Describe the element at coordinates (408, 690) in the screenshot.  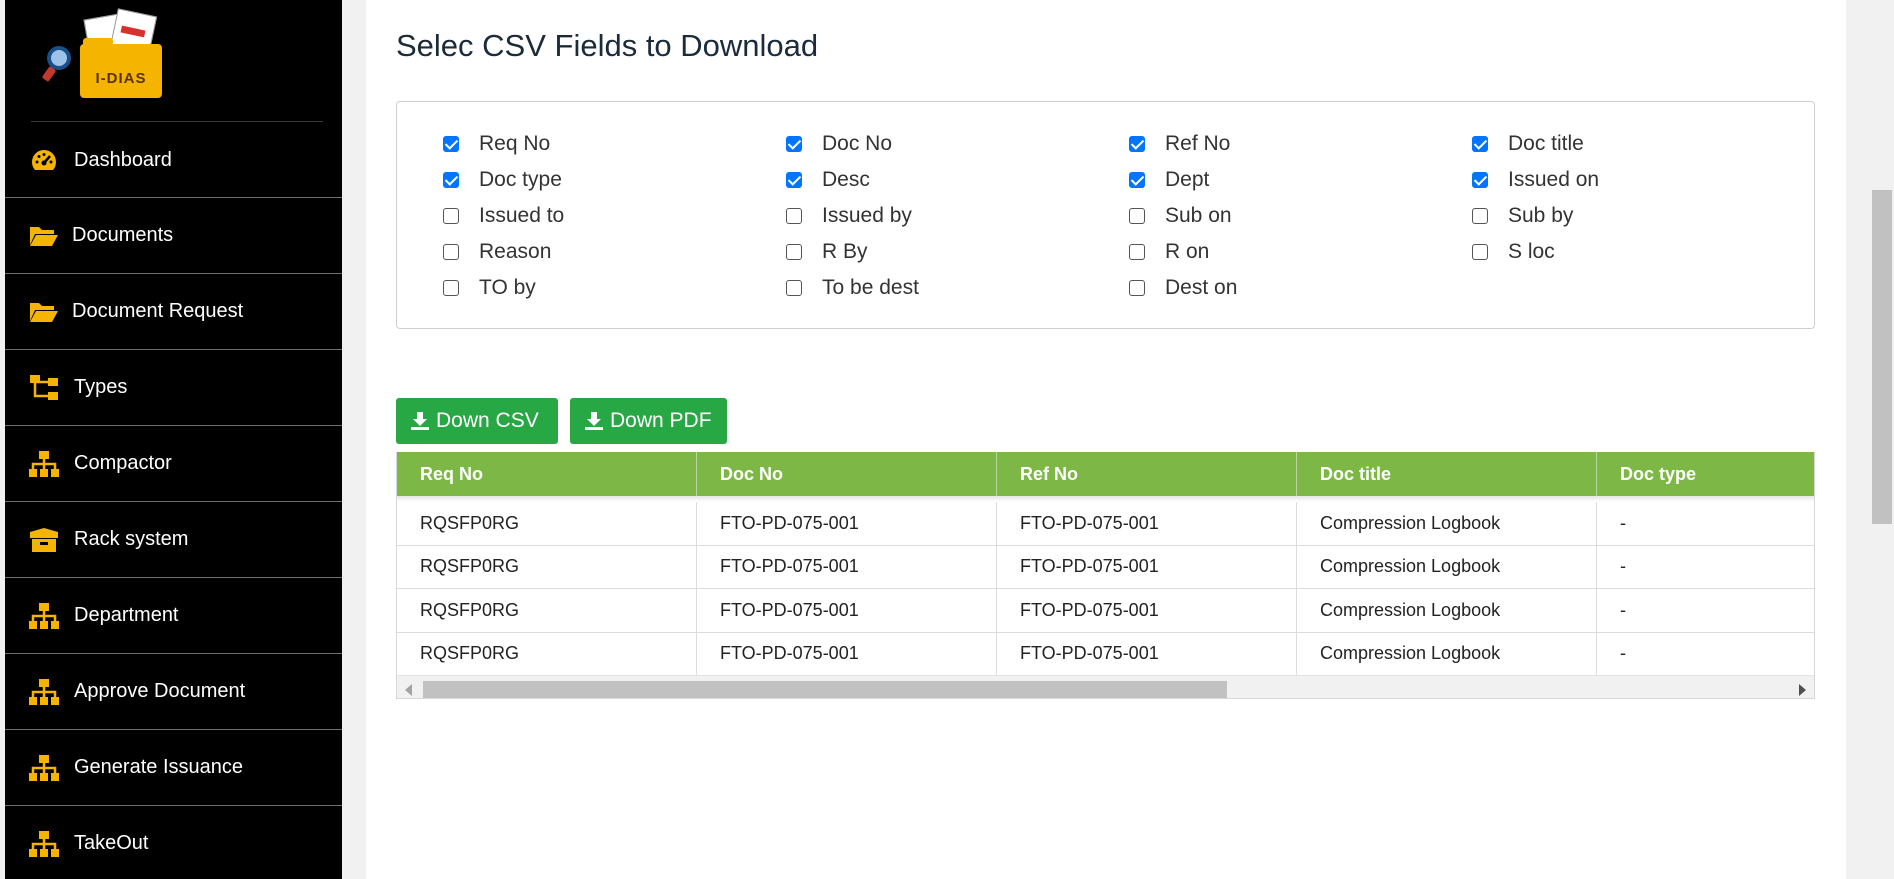
I see `scroll-left-icon` at that location.